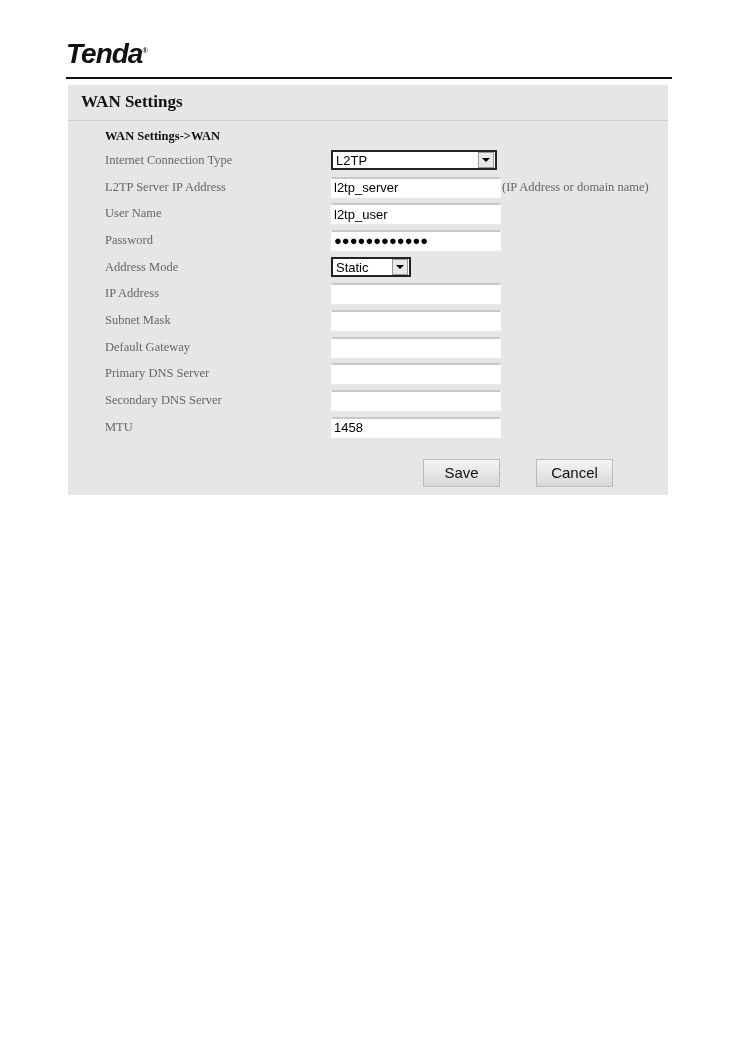  Describe the element at coordinates (106, 53) in the screenshot. I see `logo: Tenda$^{®}$` at that location.